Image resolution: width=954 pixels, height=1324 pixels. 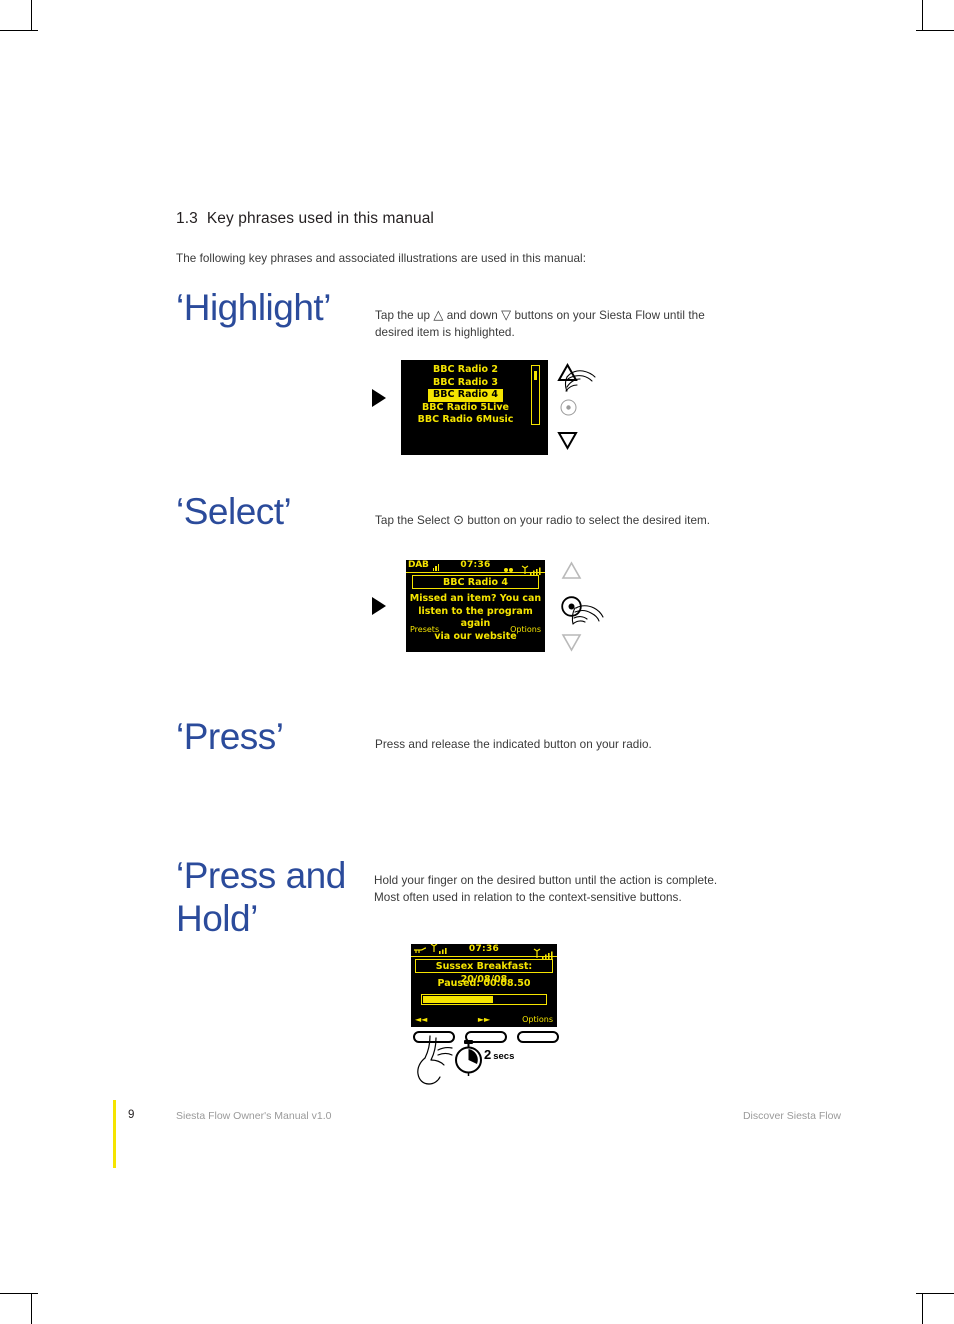 What do you see at coordinates (484, 949) in the screenshot?
I see `status-time-press-hold: 07:36` at bounding box center [484, 949].